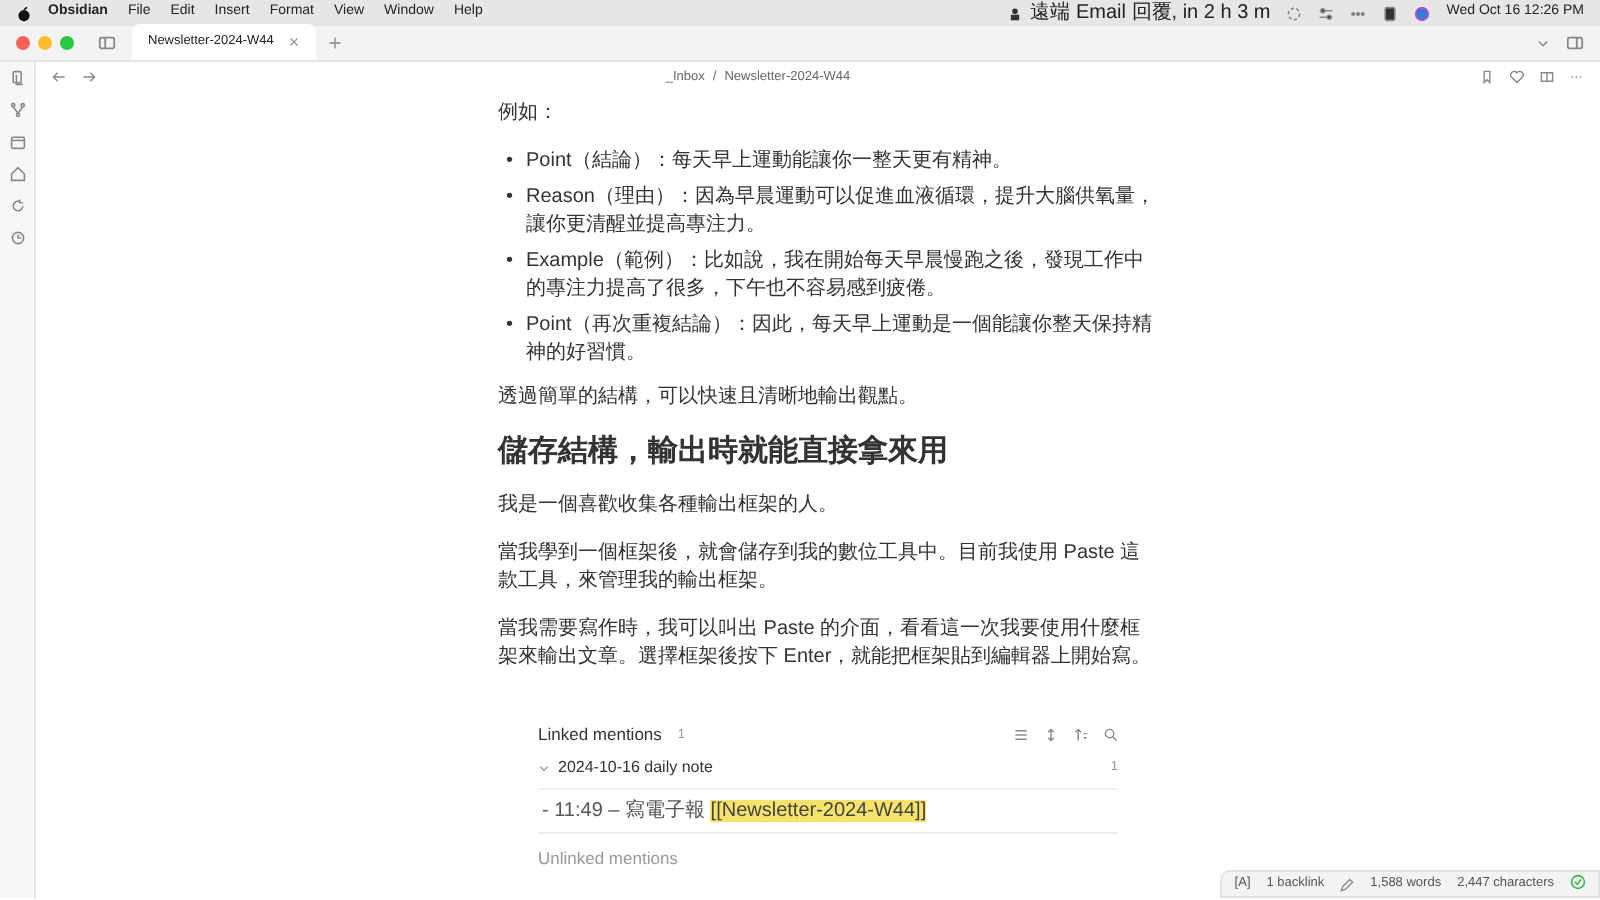 This screenshot has width=1600, height=900. I want to click on plus-icon, so click(335, 42).